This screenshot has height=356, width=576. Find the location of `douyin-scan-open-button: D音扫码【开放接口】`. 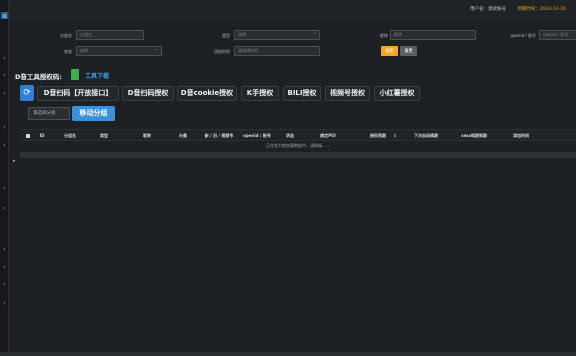

douyin-scan-open-button: D音扫码【开放接口】 is located at coordinates (78, 93).